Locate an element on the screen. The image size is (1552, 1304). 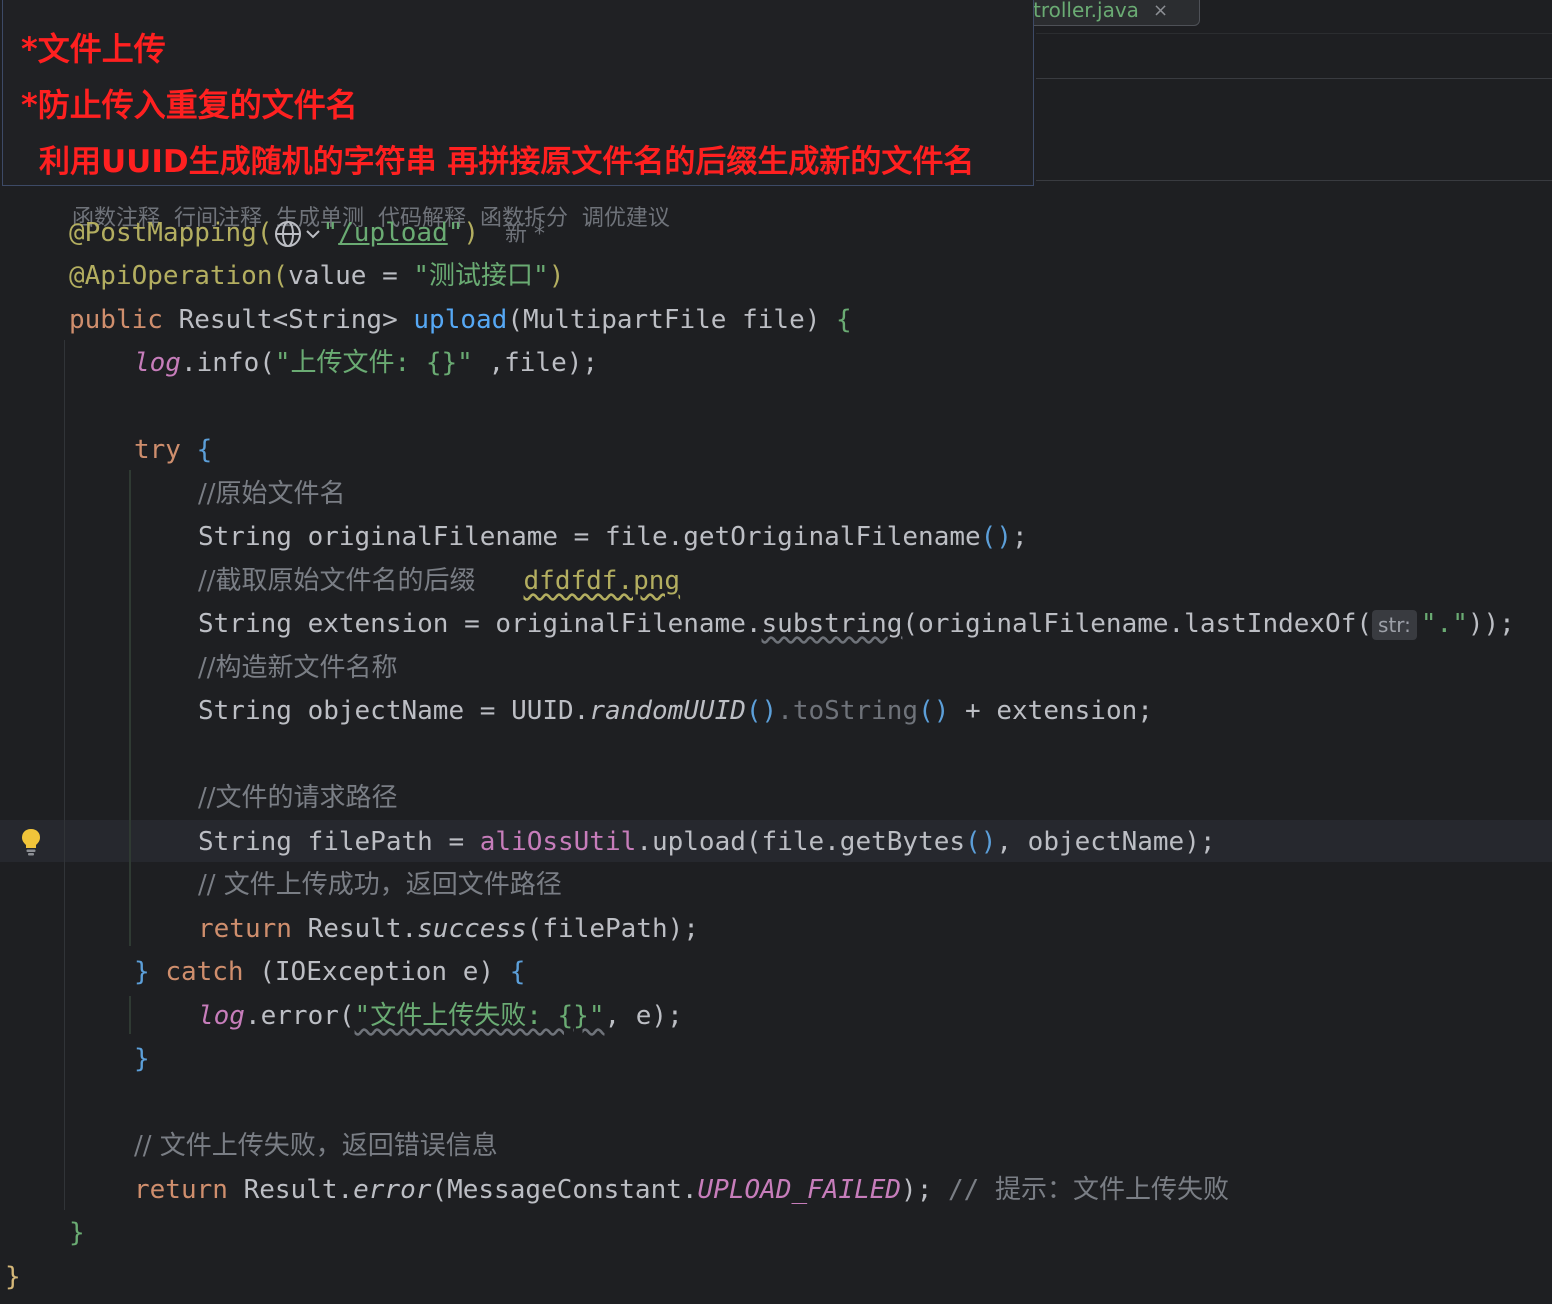
annotation-line-3: 利用UUID生成随机的字符串 再拼接原文件名的后缀生成新的文件名 is located at coordinates (507, 162).